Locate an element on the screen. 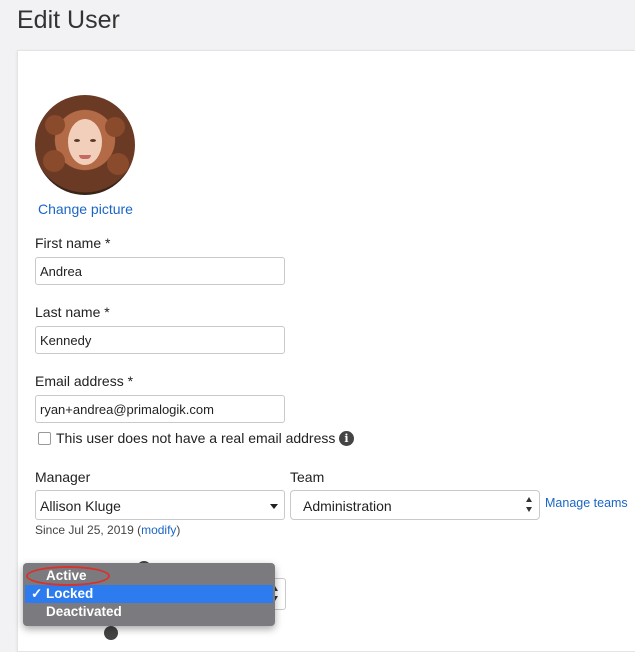  page-title: Edit User is located at coordinates (68, 20).